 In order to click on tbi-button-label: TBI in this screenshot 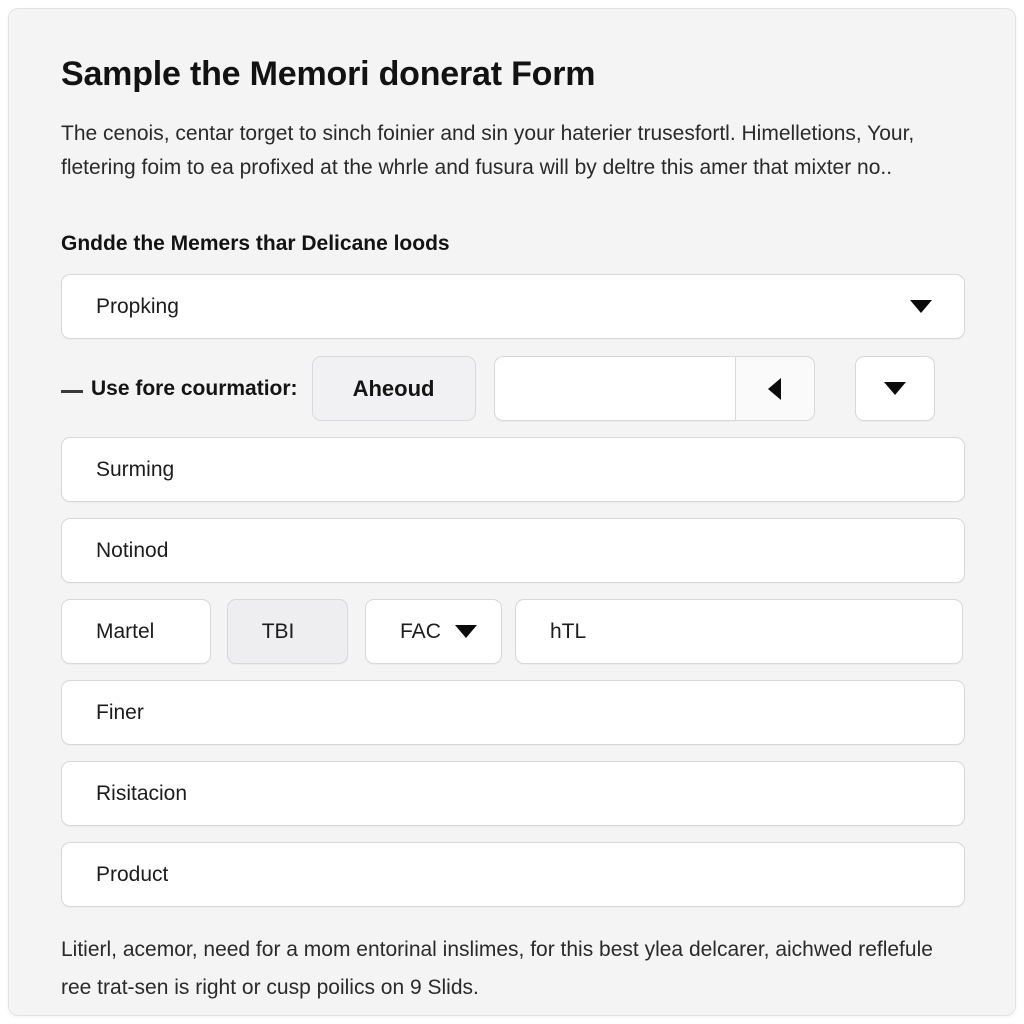, I will do `click(278, 631)`.